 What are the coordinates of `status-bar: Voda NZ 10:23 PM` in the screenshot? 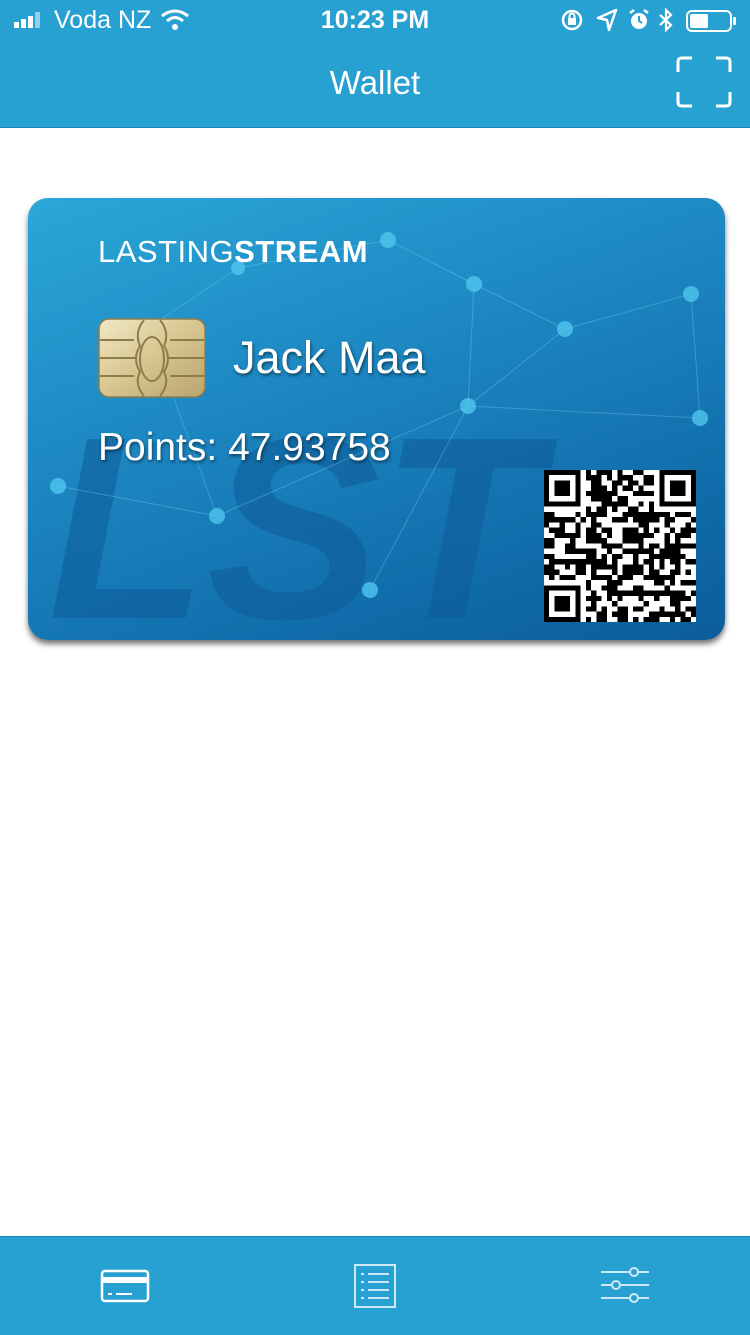 It's located at (375, 20).